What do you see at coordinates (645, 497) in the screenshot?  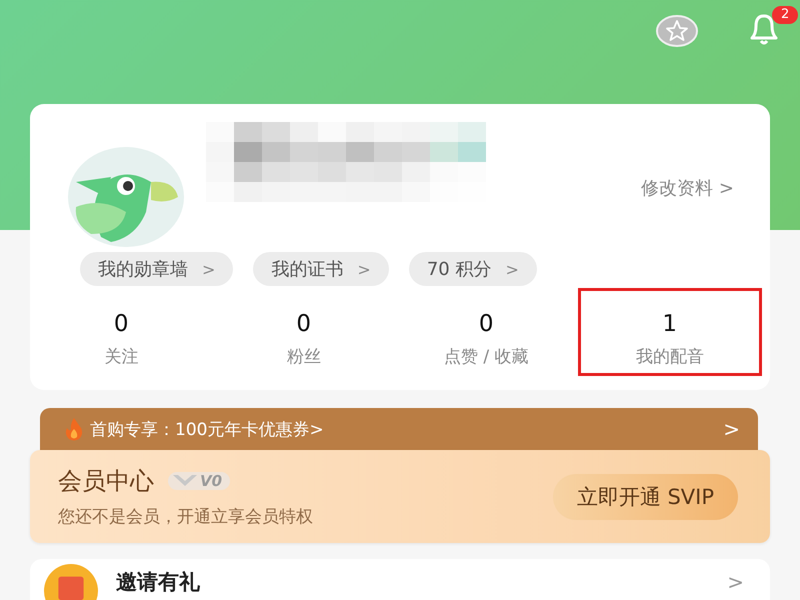 I see `open-svip-button: 立即开通 SVIP` at bounding box center [645, 497].